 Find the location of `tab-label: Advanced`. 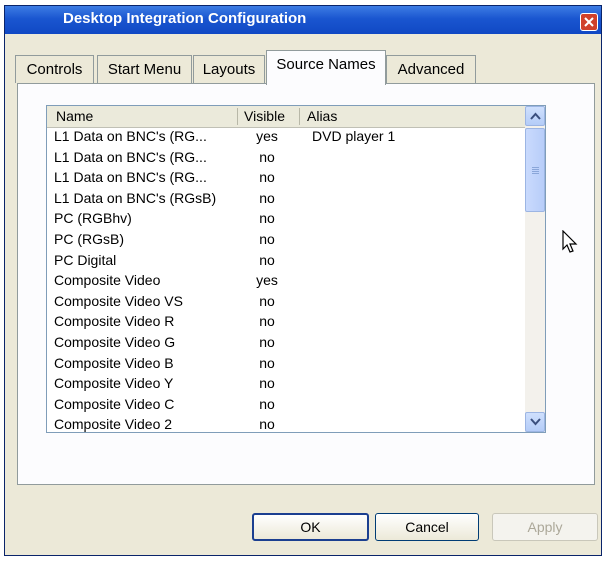

tab-label: Advanced is located at coordinates (431, 69).